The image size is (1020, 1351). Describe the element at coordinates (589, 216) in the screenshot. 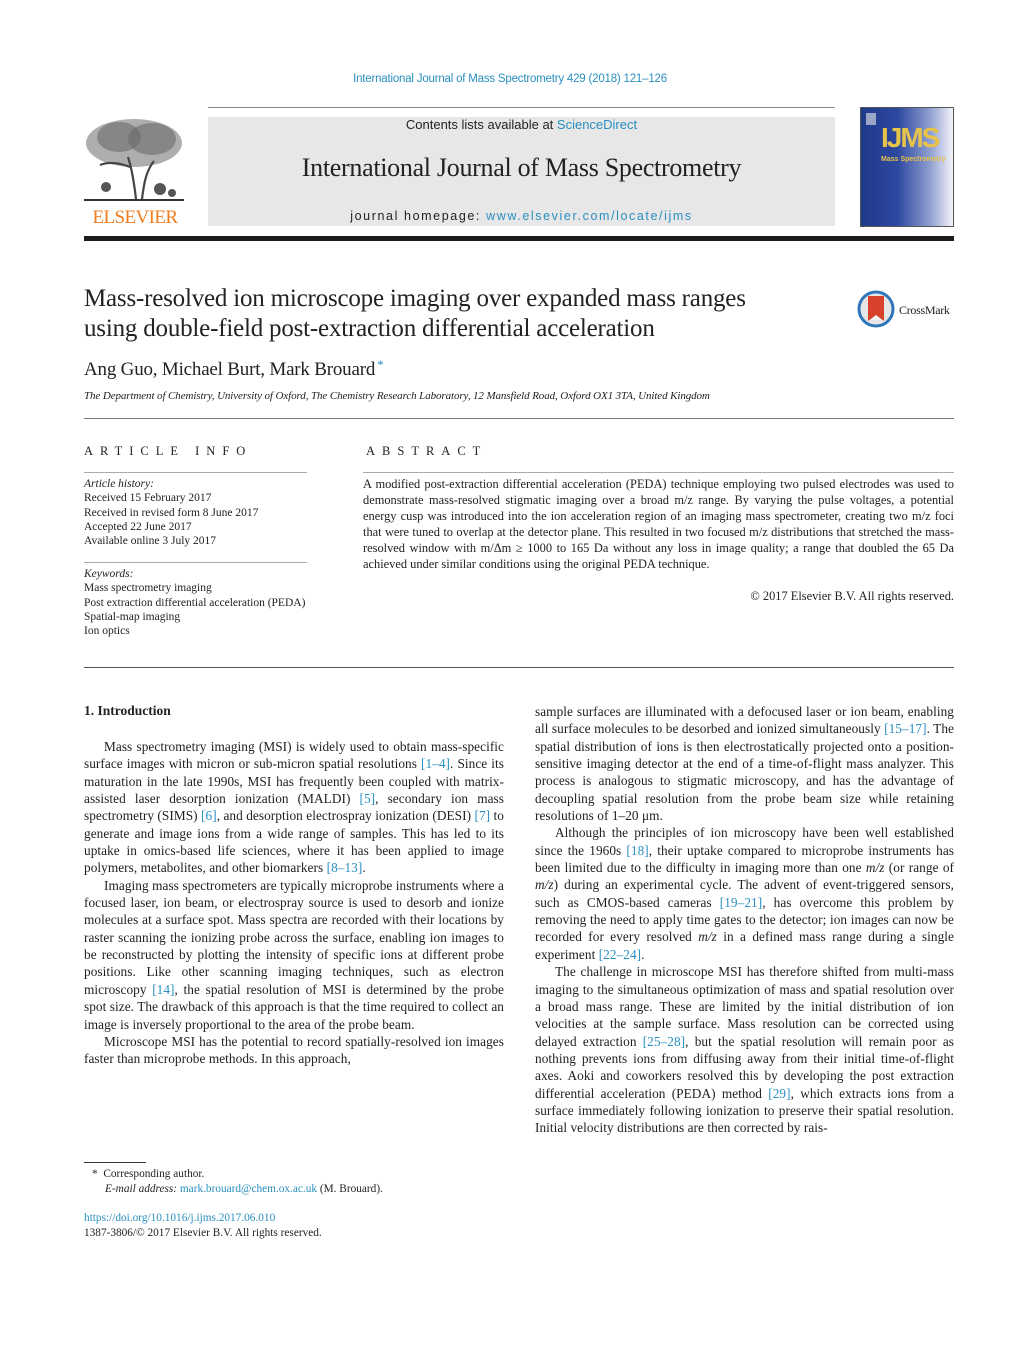

I see `journal-homepage-link: www.elsevier.com/locate/ijms` at that location.